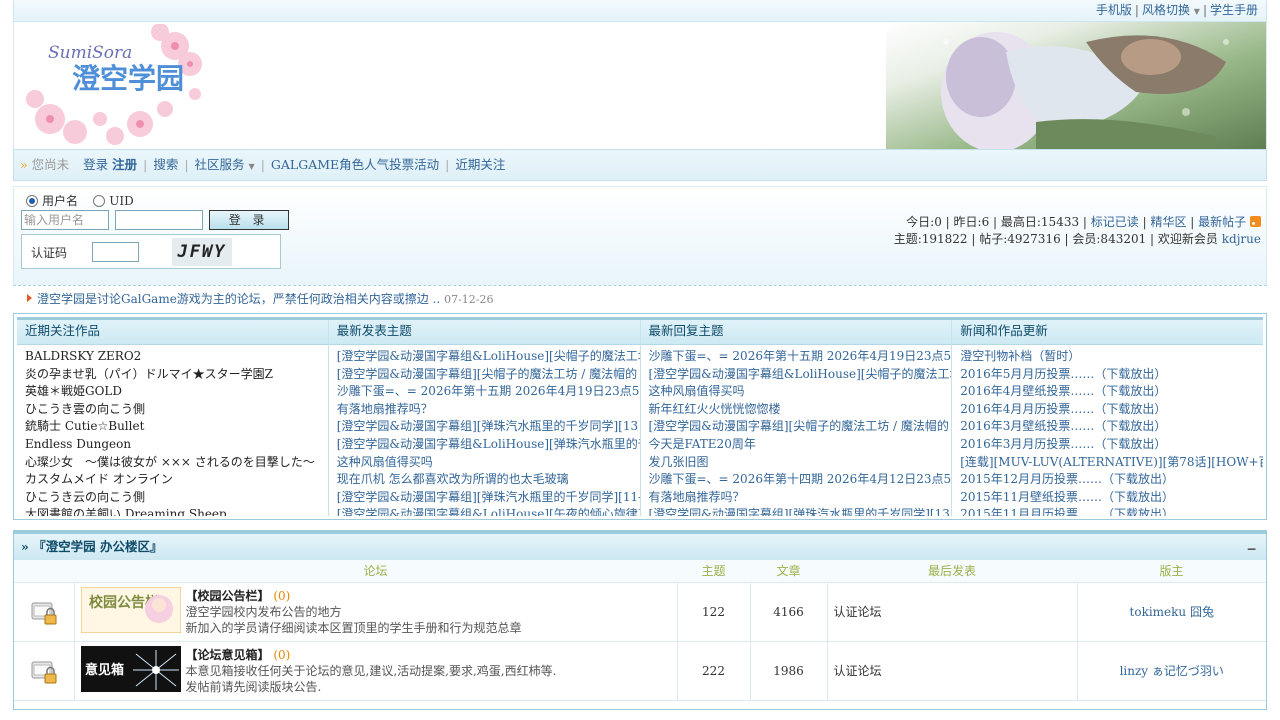  I want to click on post-count: 1986, so click(789, 671).